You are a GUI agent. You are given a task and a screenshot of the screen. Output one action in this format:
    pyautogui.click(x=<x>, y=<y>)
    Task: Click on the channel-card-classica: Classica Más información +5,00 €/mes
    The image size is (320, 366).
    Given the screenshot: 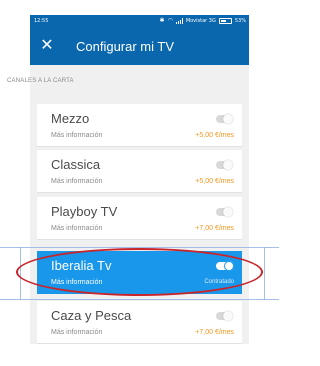 What is the action you would take?
    pyautogui.click(x=139, y=171)
    